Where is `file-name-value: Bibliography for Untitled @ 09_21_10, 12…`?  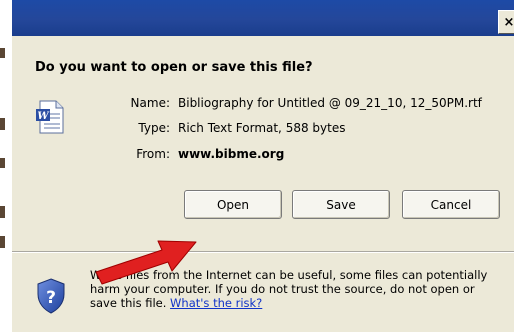
file-name-value: Bibliography for Untitled @ 09_21_10, 12… is located at coordinates (330, 103).